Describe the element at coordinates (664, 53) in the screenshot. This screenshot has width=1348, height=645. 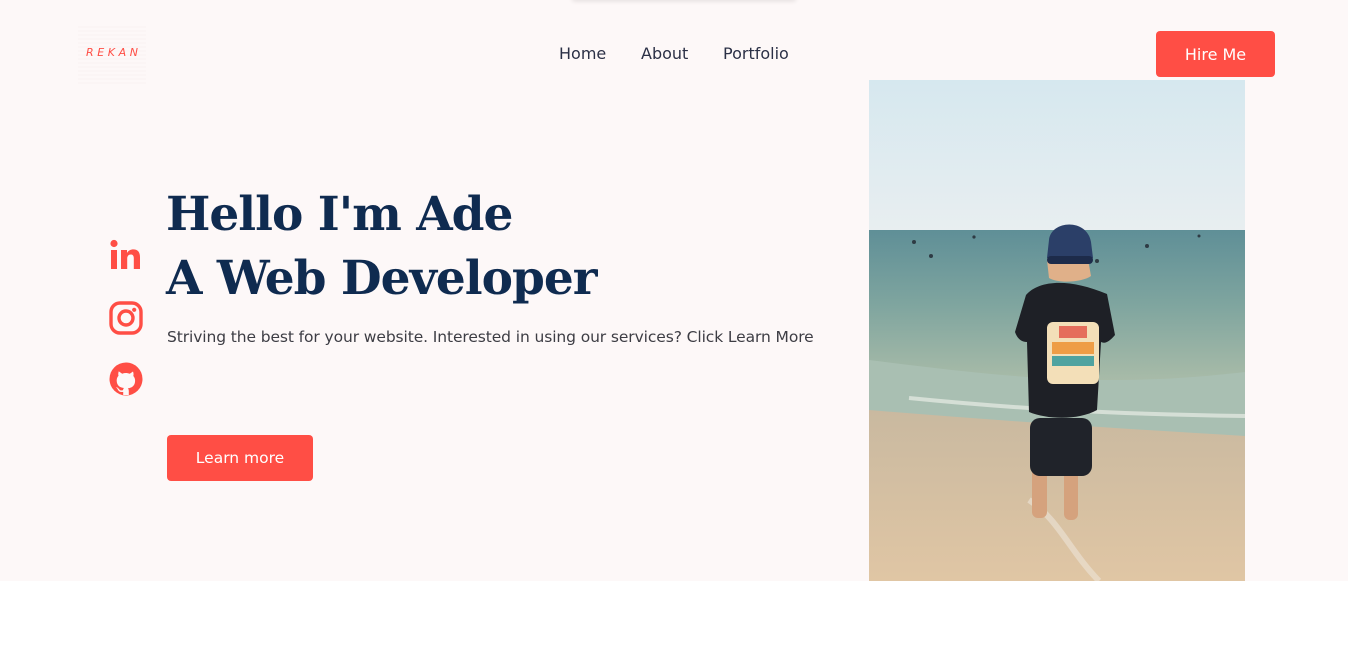
I see `nav-link-about: About` at that location.